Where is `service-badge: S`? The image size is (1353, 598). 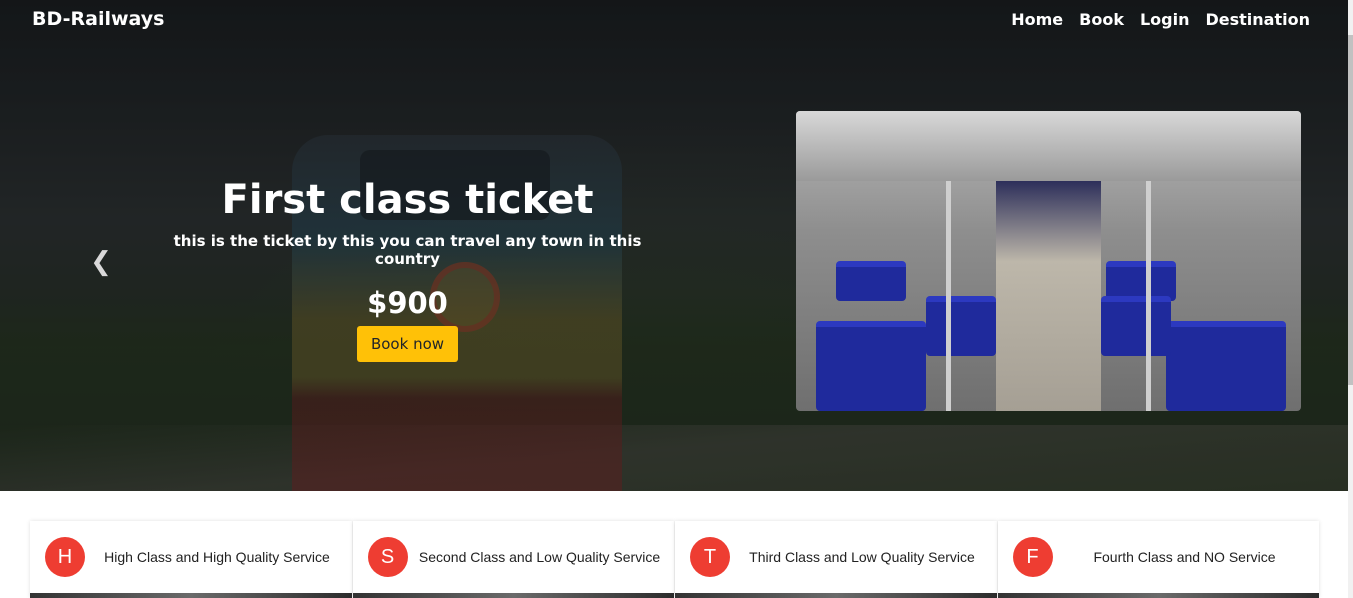 service-badge: S is located at coordinates (387, 557).